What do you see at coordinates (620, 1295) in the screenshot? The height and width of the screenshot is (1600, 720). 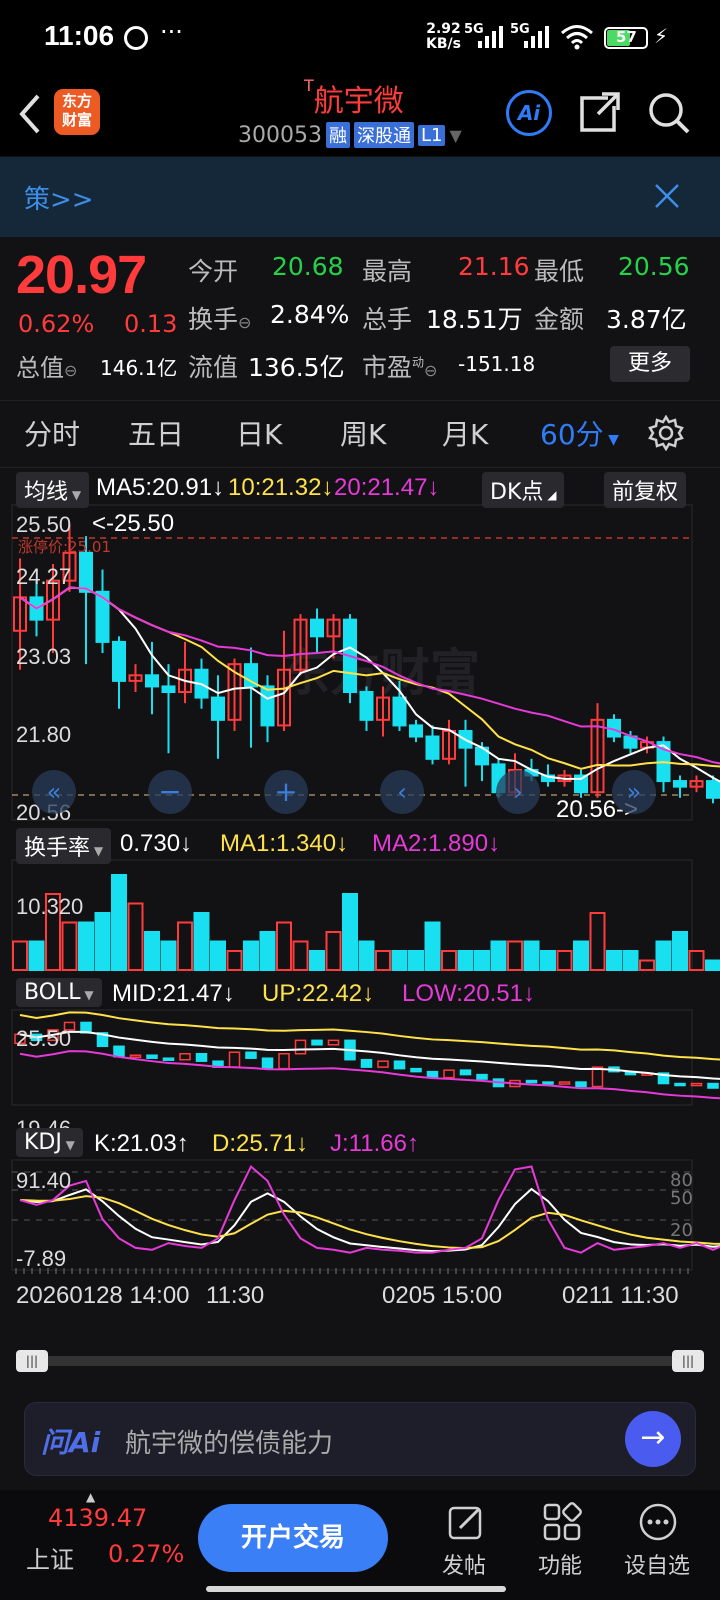 I see `x-label-4: 0211 11:30` at bounding box center [620, 1295].